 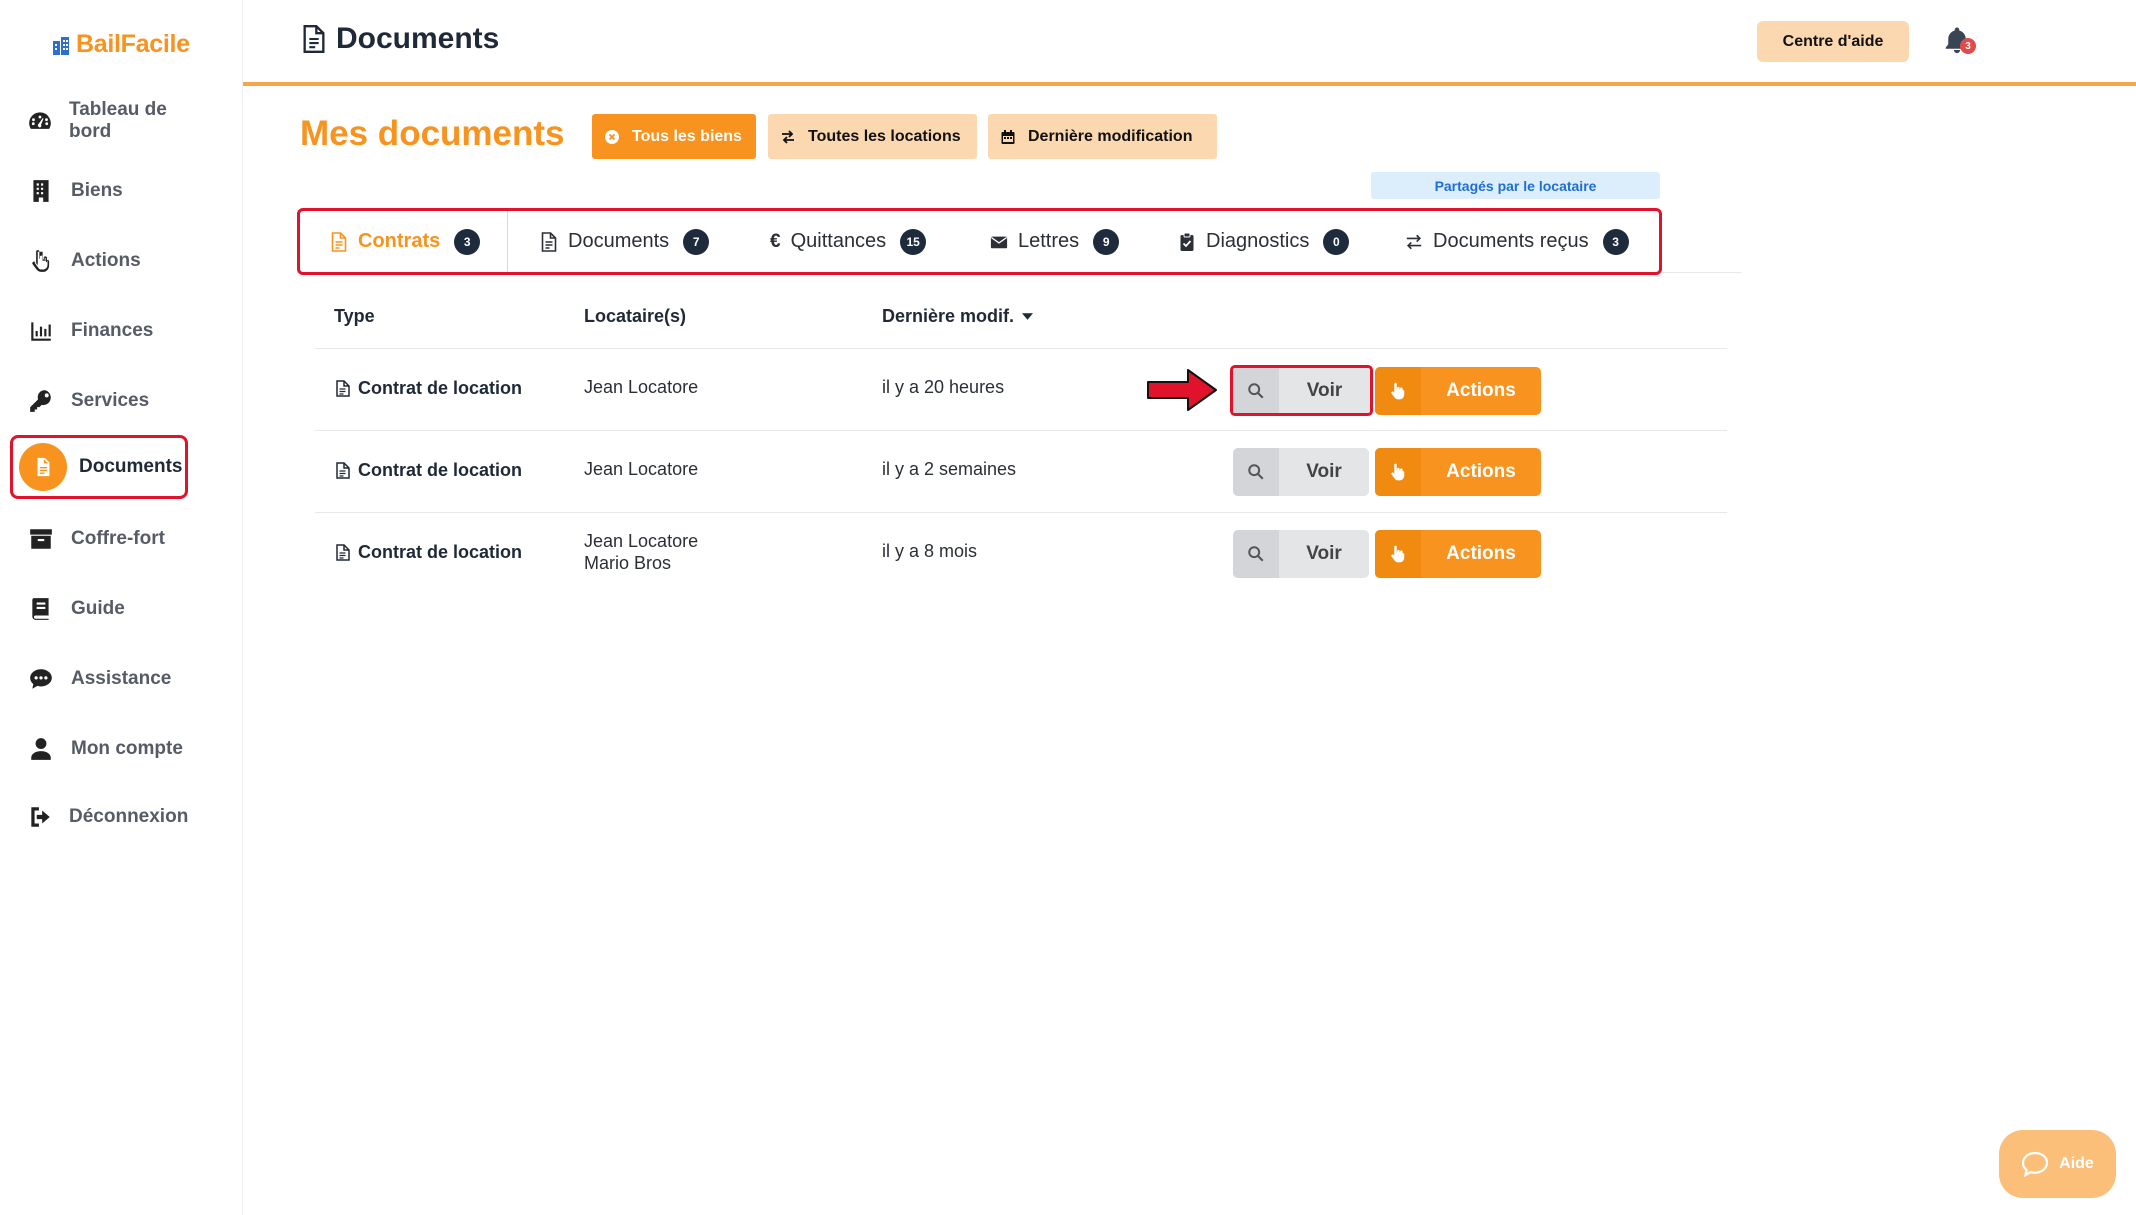 I want to click on calendar-icon, so click(x=1008, y=136).